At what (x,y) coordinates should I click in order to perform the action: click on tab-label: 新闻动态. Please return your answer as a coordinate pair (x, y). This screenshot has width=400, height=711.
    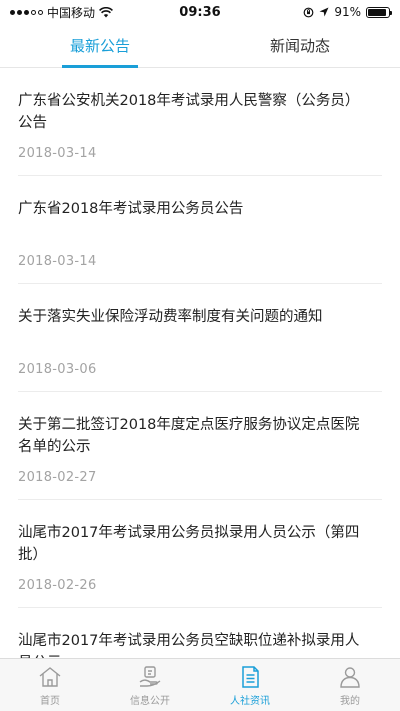
    Looking at the image, I should click on (299, 46).